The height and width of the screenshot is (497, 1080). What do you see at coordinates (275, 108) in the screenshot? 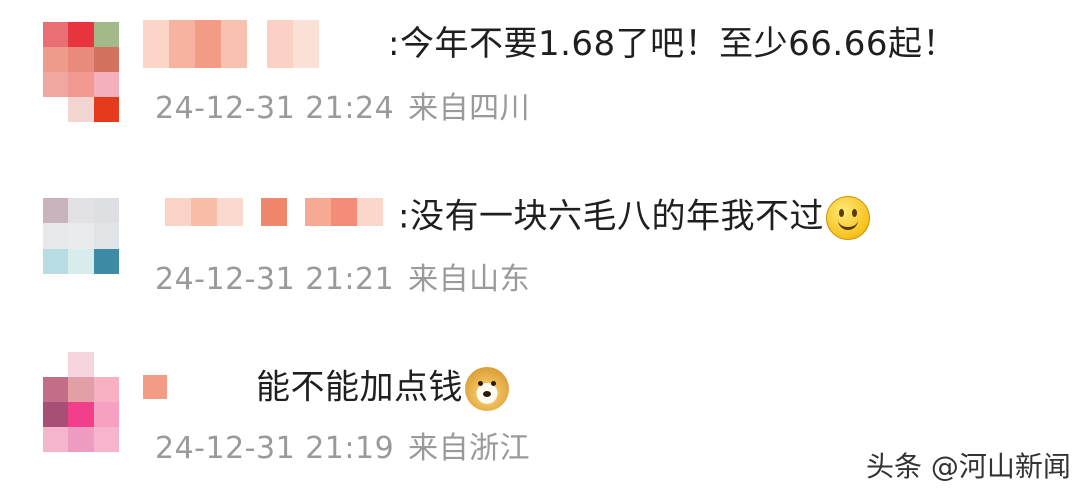
I see `comment-date: 24-12-31 21:24` at bounding box center [275, 108].